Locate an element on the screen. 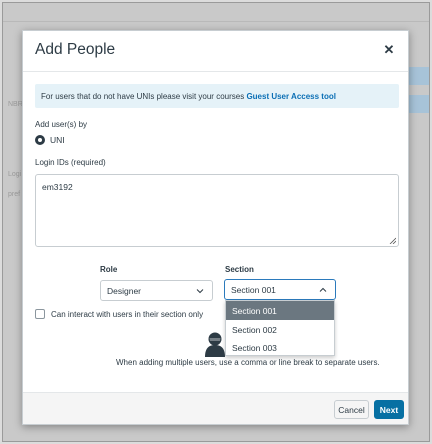  chevron-up-icon is located at coordinates (323, 289).